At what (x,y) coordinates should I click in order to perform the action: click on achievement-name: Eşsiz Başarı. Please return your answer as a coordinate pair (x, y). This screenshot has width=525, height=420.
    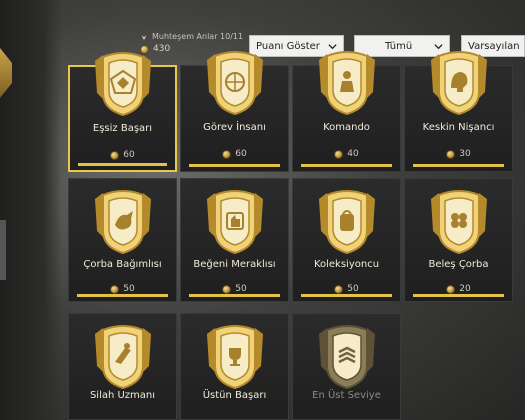
    Looking at the image, I should click on (122, 128).